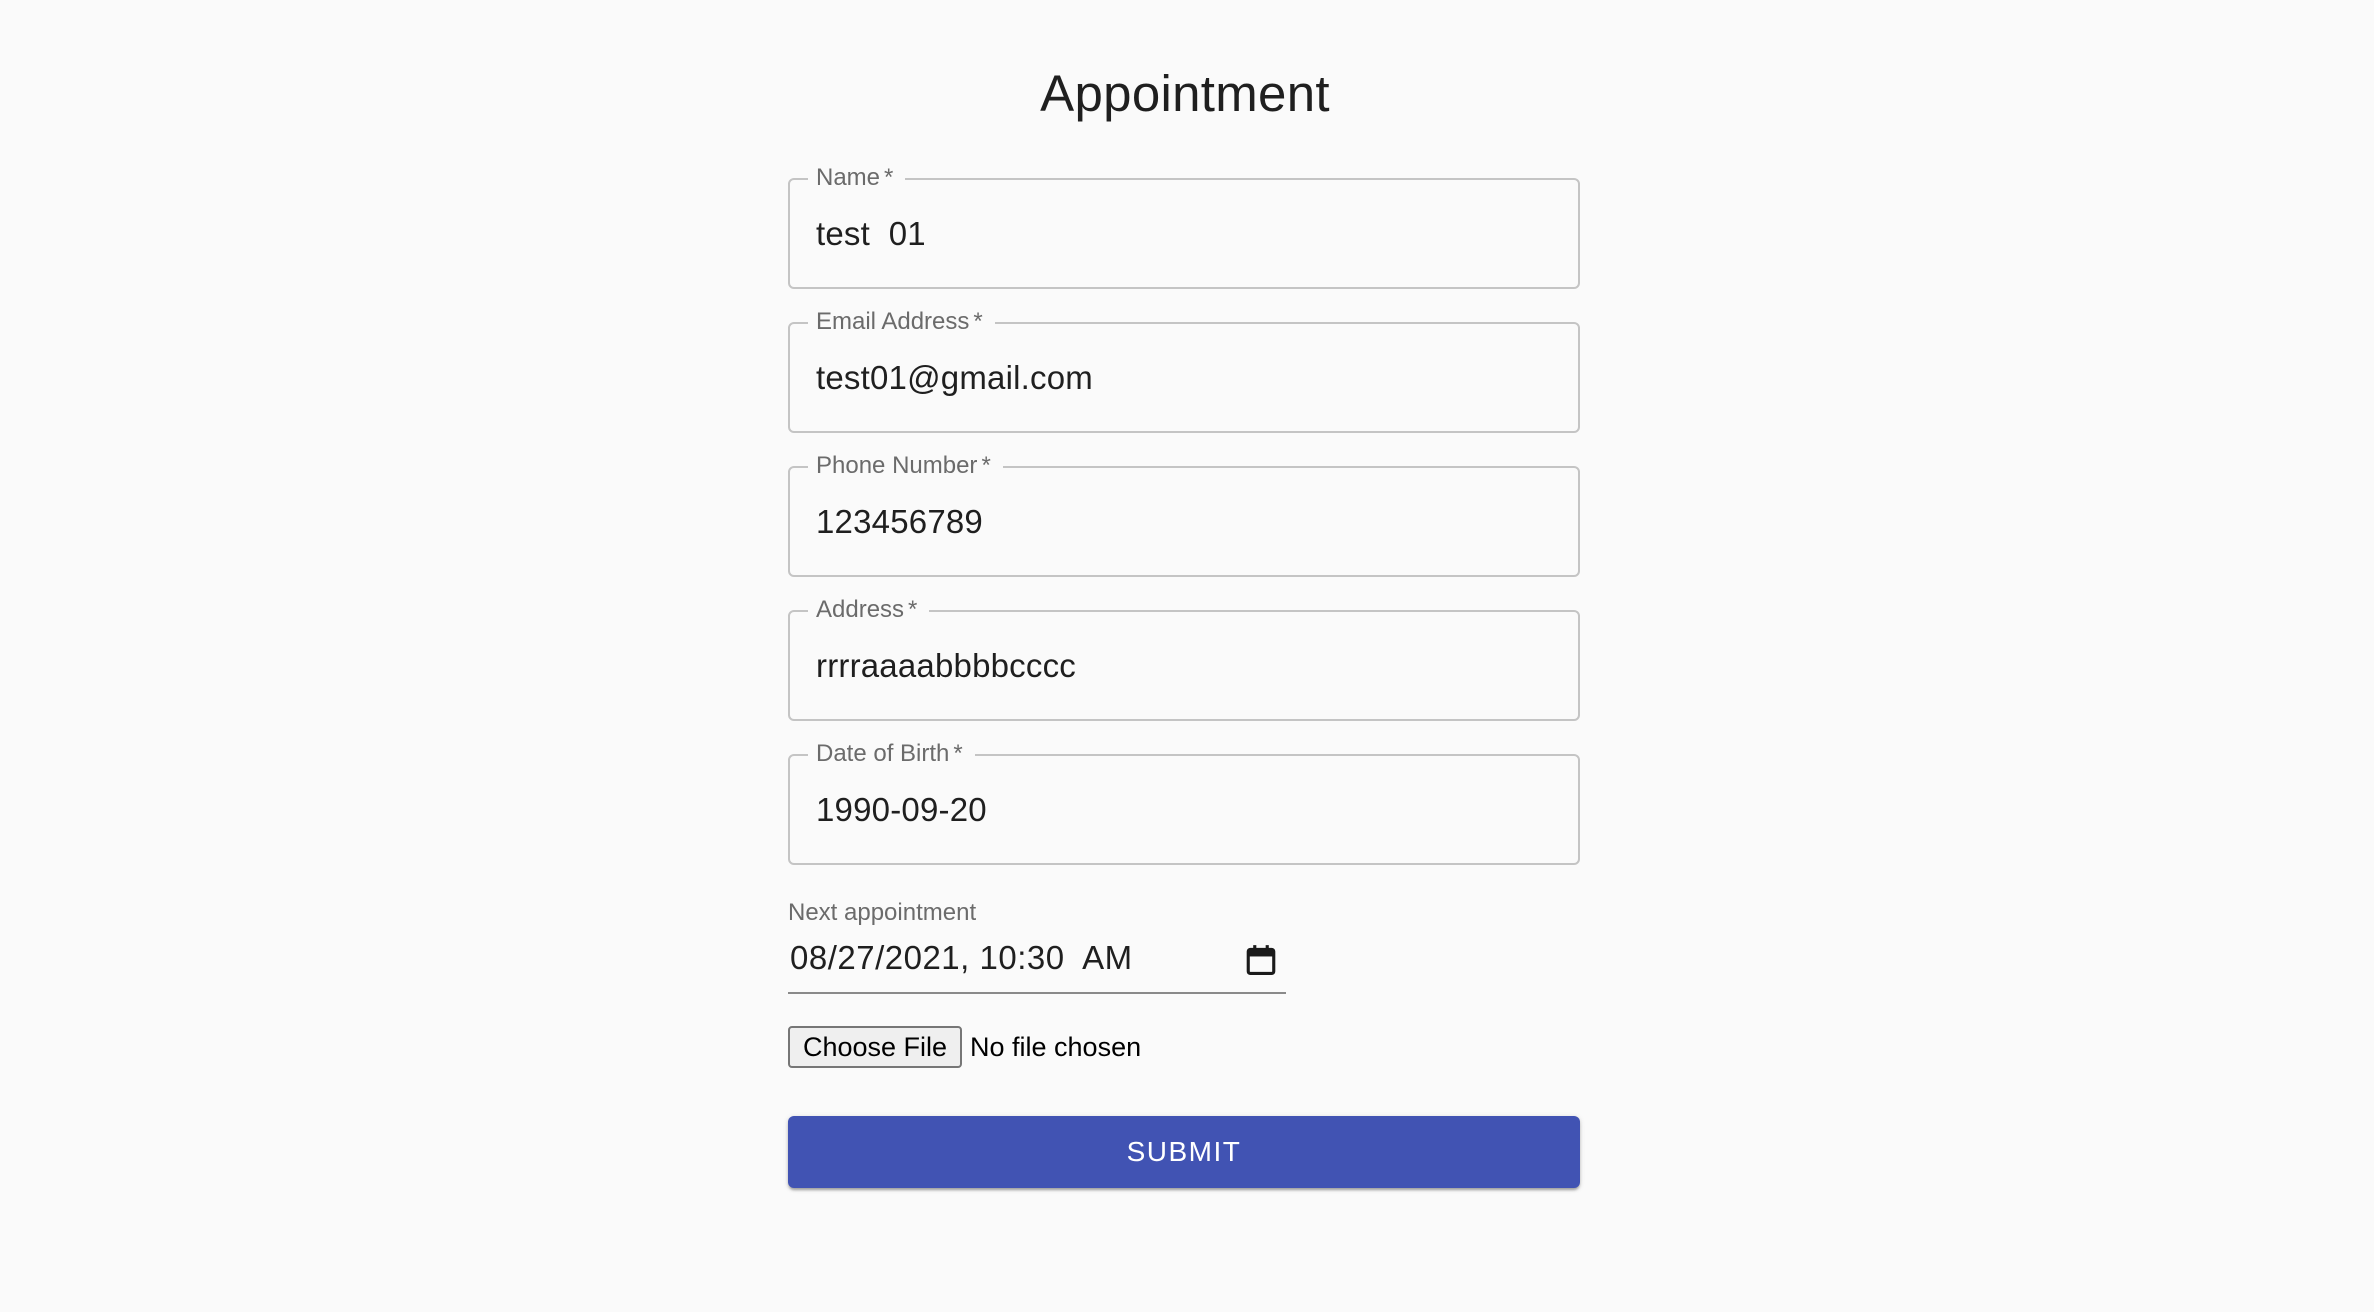 This screenshot has width=2374, height=1312. Describe the element at coordinates (901, 322) in the screenshot. I see `email-field-label: Email Address *` at that location.